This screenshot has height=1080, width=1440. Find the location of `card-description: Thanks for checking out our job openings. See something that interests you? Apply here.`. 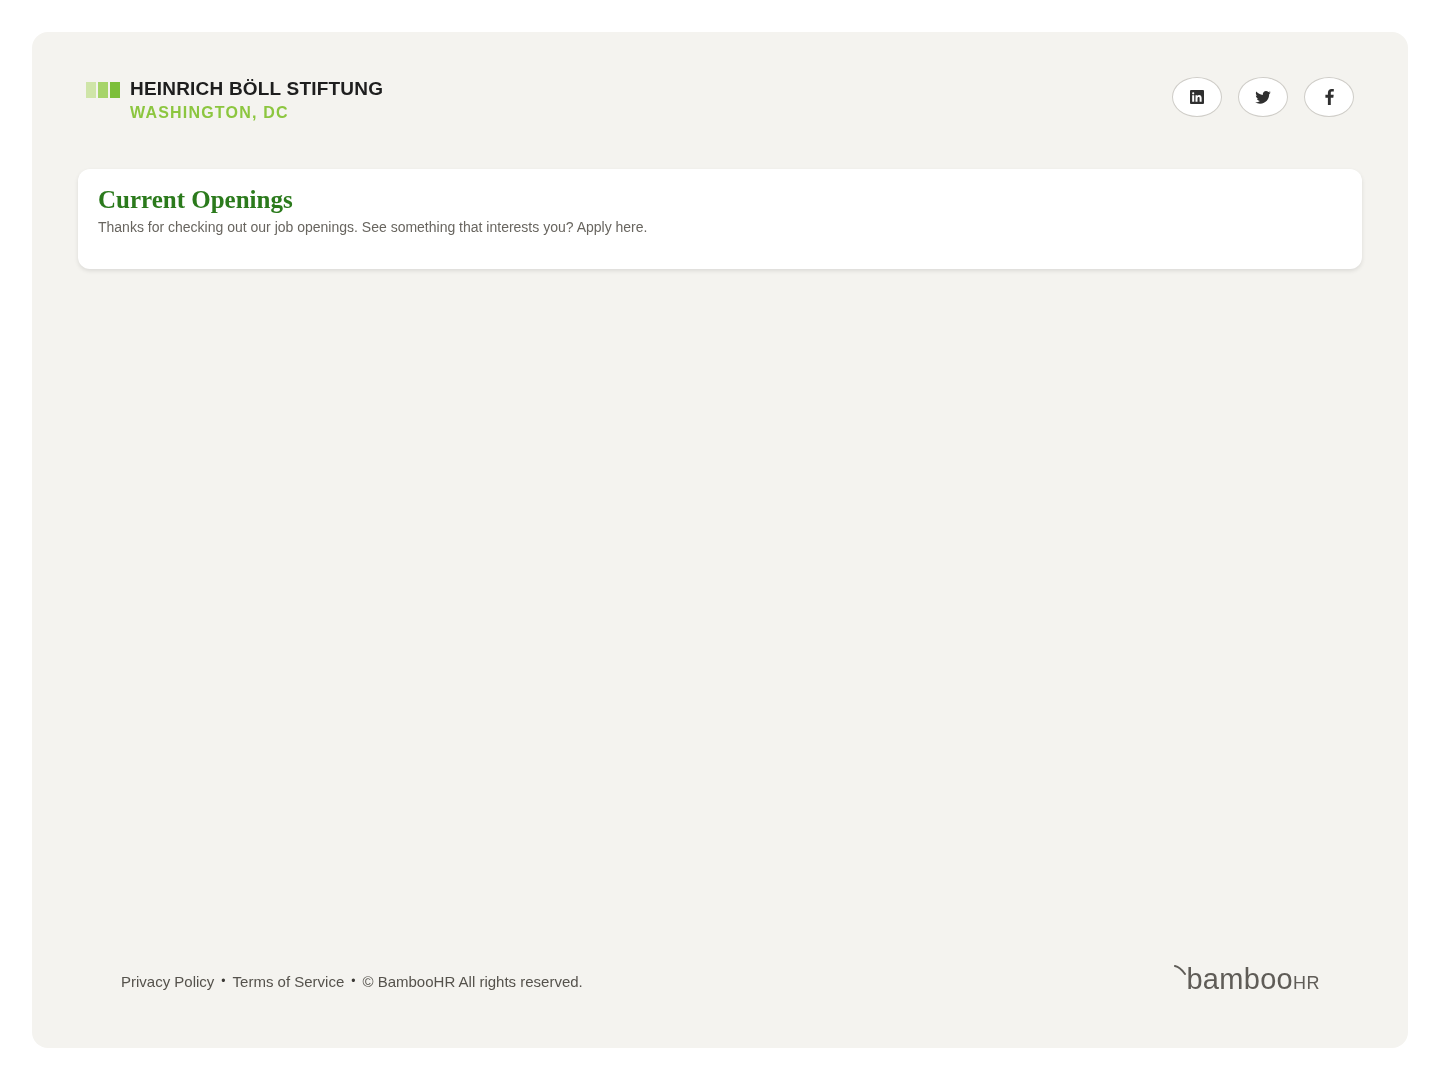

card-description: Thanks for checking out our job openings. See something that interests you? Apply here. is located at coordinates (373, 227).